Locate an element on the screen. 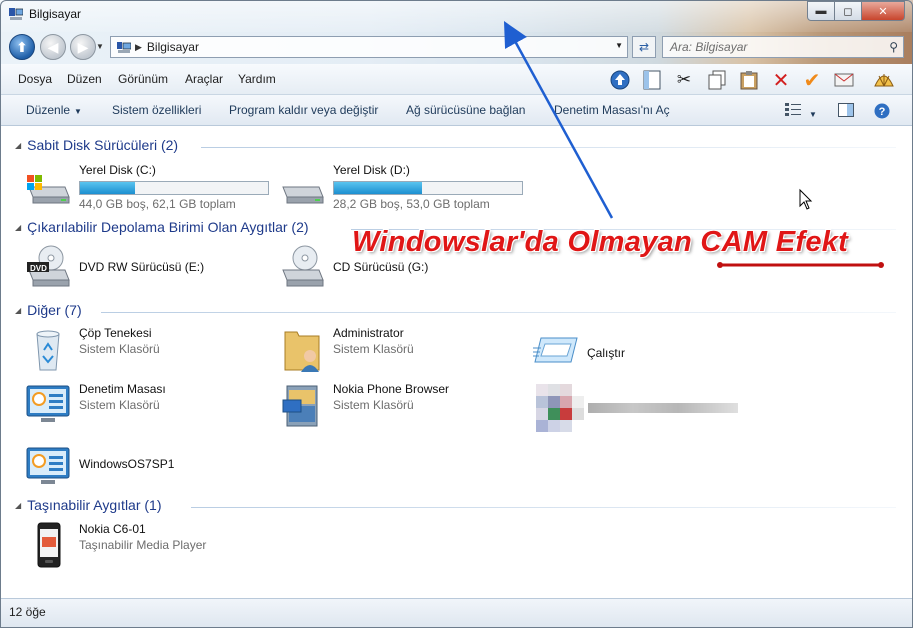 The width and height of the screenshot is (913, 628). annotation-text: Windowslar'da Olmayan CAM Efekt is located at coordinates (600, 242).